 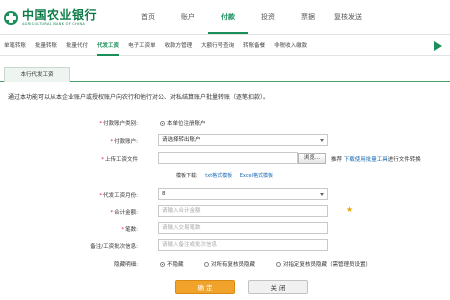 I want to click on sub-nav-batch-payment: 批量代付, so click(x=77, y=46).